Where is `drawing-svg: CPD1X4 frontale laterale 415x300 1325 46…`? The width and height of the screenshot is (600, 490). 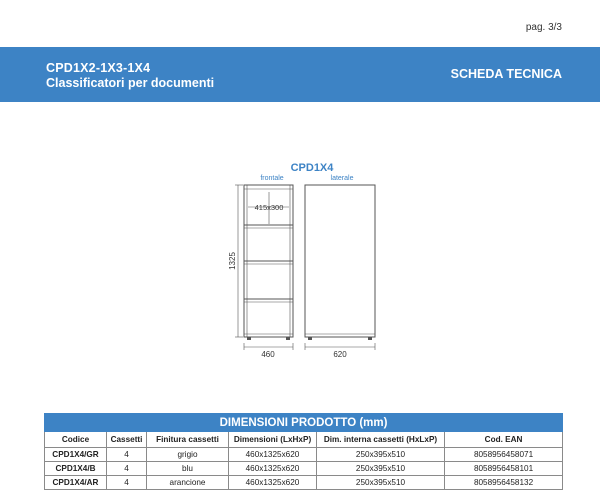 drawing-svg: CPD1X4 frontale laterale 415x300 1325 46… is located at coordinates (302, 260).